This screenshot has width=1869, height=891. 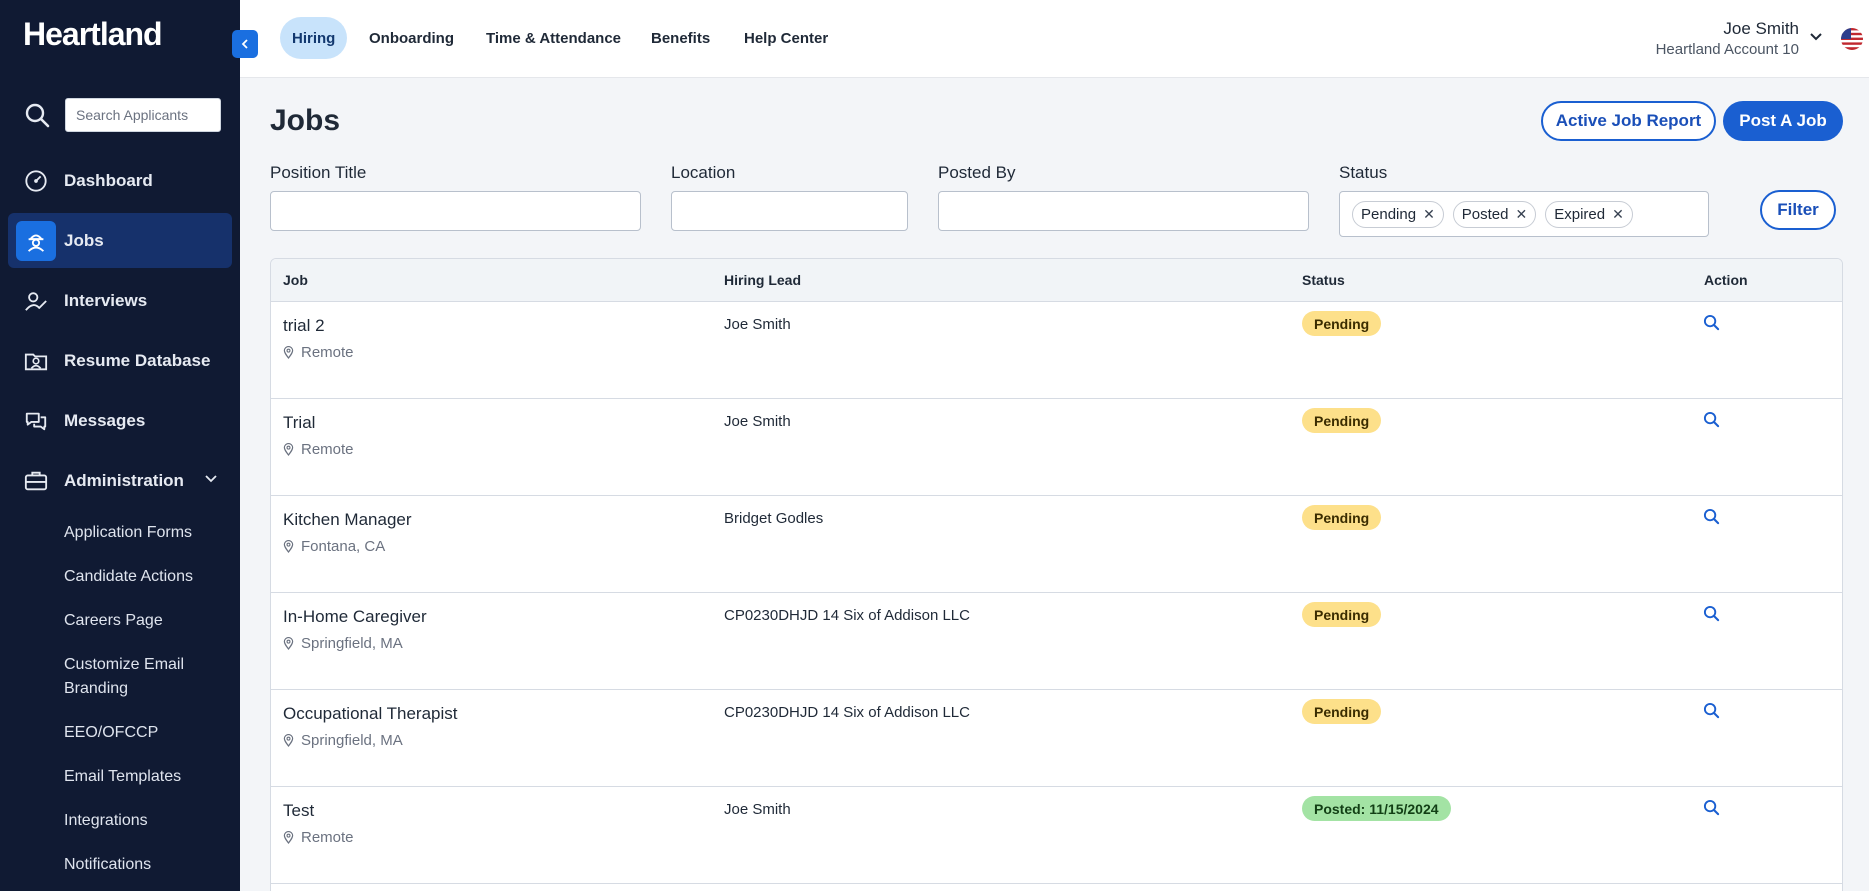 What do you see at coordinates (1056, 447) in the screenshot?
I see `table-row: Trial Remote Joe Smith Pending` at bounding box center [1056, 447].